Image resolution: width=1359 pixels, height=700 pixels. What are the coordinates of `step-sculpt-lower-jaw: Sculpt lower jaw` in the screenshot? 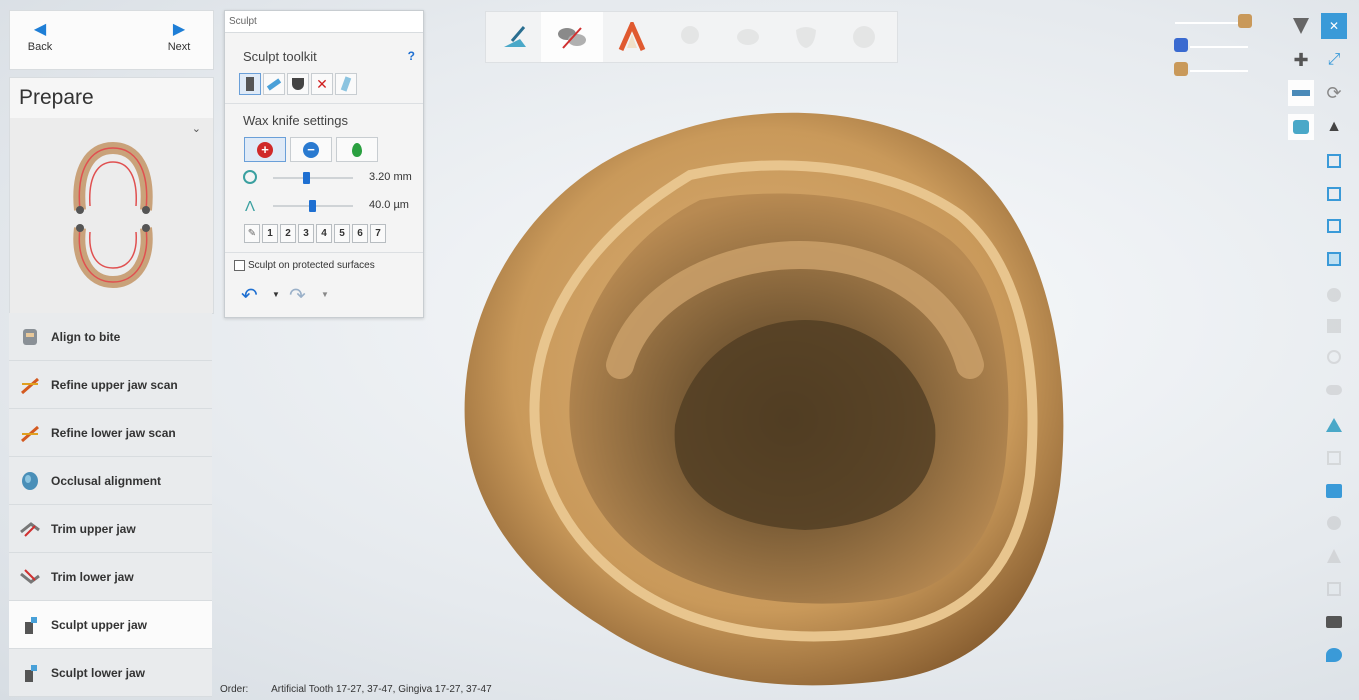 It's located at (110, 673).